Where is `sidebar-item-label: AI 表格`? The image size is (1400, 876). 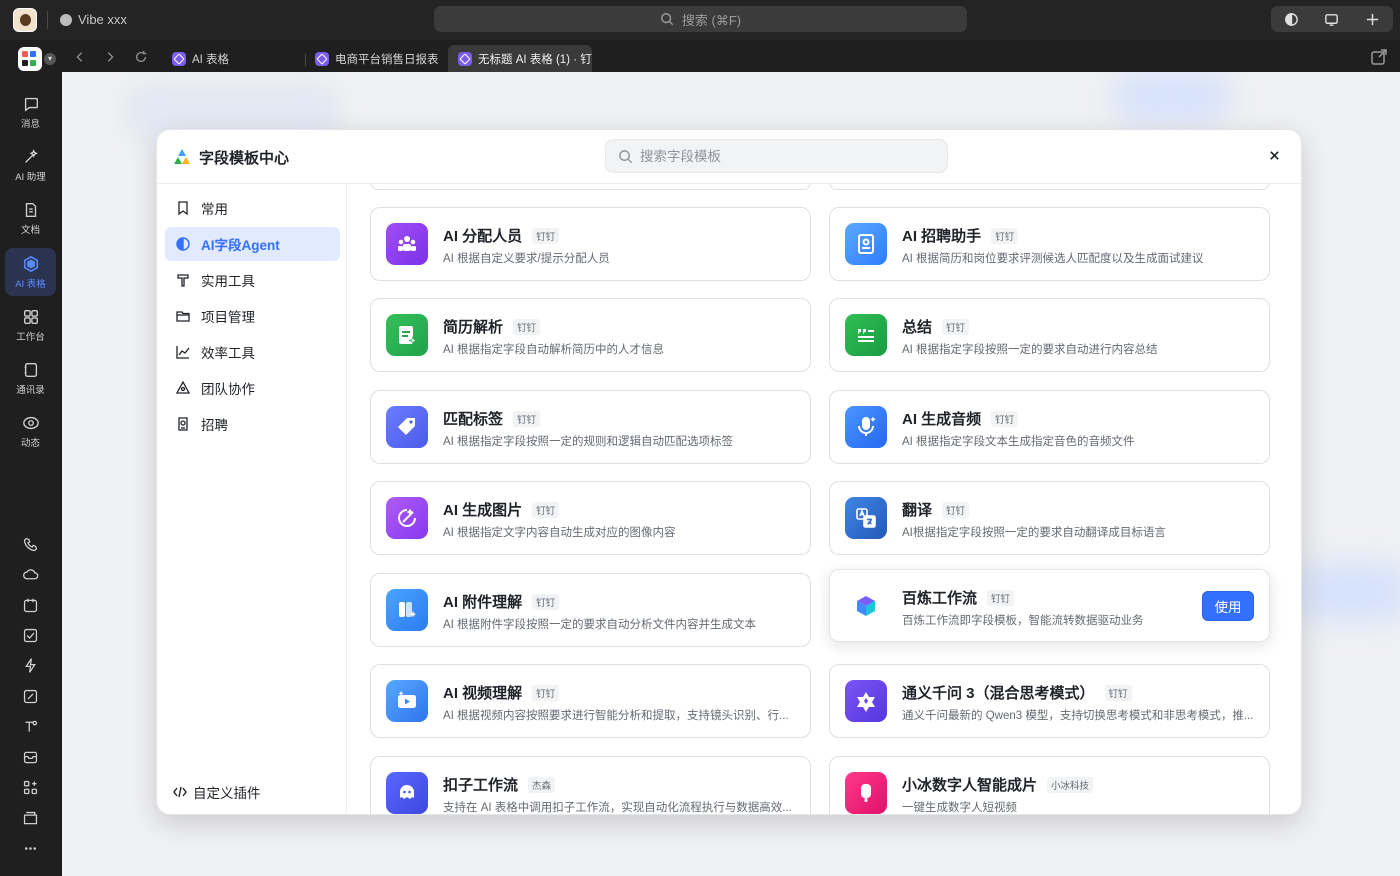
sidebar-item-label: AI 表格 is located at coordinates (30, 284).